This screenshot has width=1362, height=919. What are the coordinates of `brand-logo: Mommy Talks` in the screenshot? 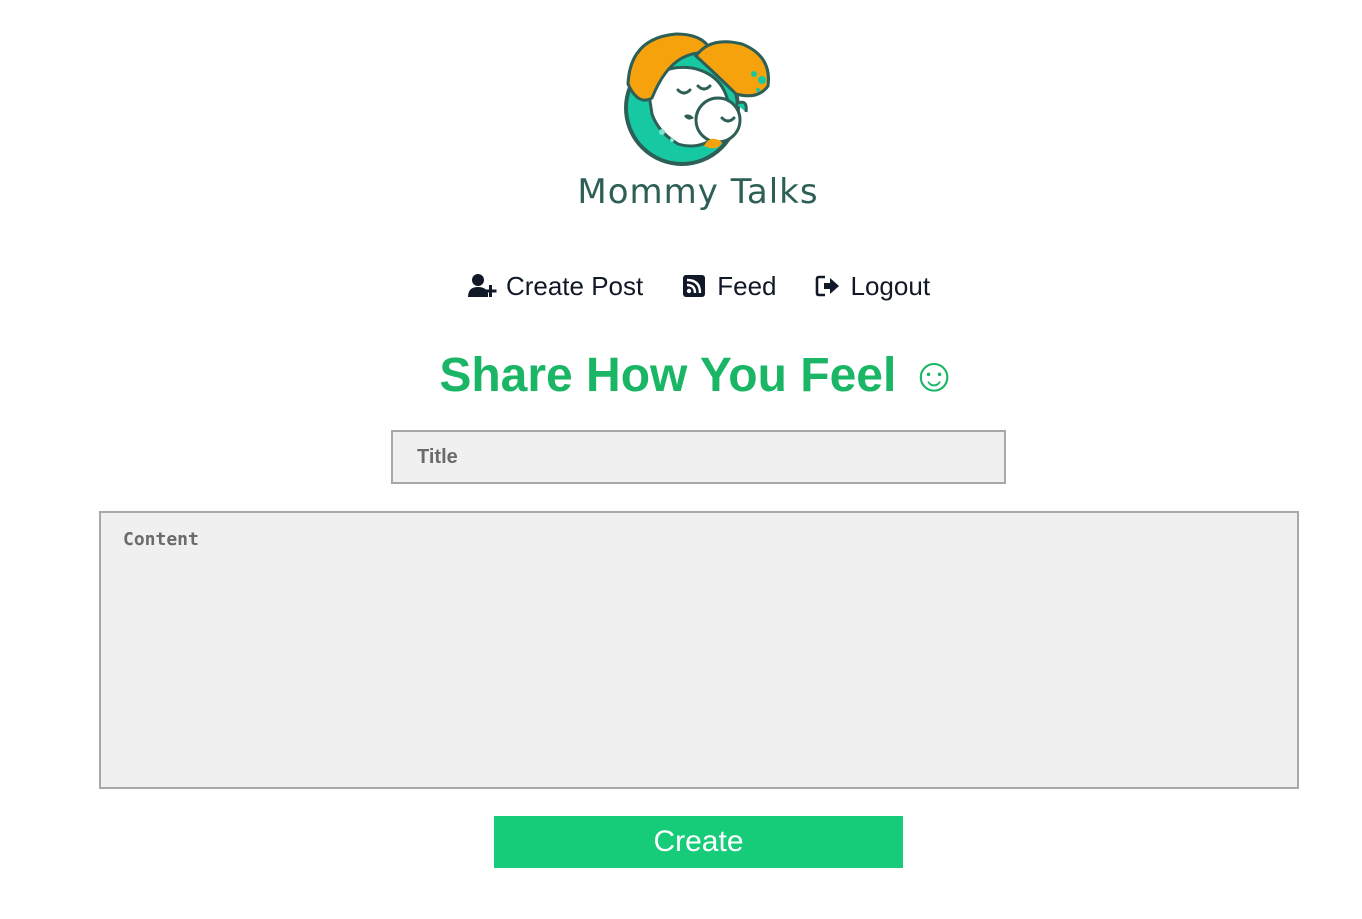 It's located at (700, 122).